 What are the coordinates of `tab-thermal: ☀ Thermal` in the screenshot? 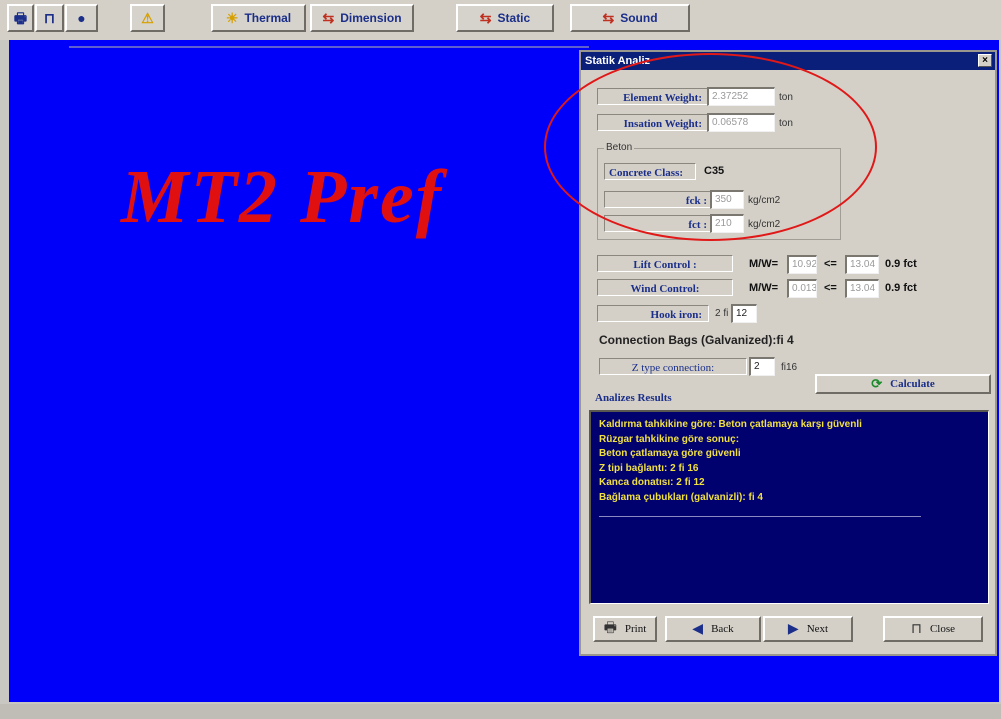 It's located at (258, 18).